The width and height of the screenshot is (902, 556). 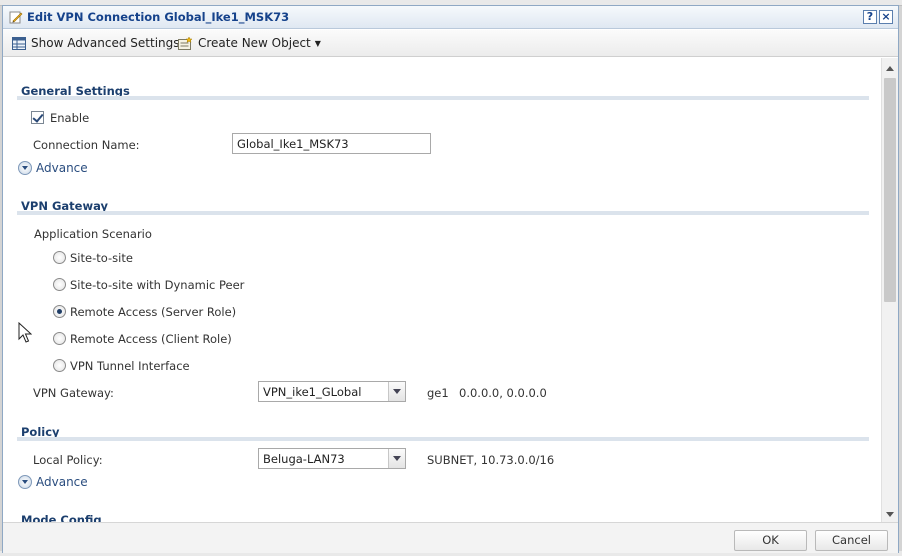 I want to click on dialog-title: Edit VPN Connection Global_Ike1_MSK73, so click(x=158, y=17).